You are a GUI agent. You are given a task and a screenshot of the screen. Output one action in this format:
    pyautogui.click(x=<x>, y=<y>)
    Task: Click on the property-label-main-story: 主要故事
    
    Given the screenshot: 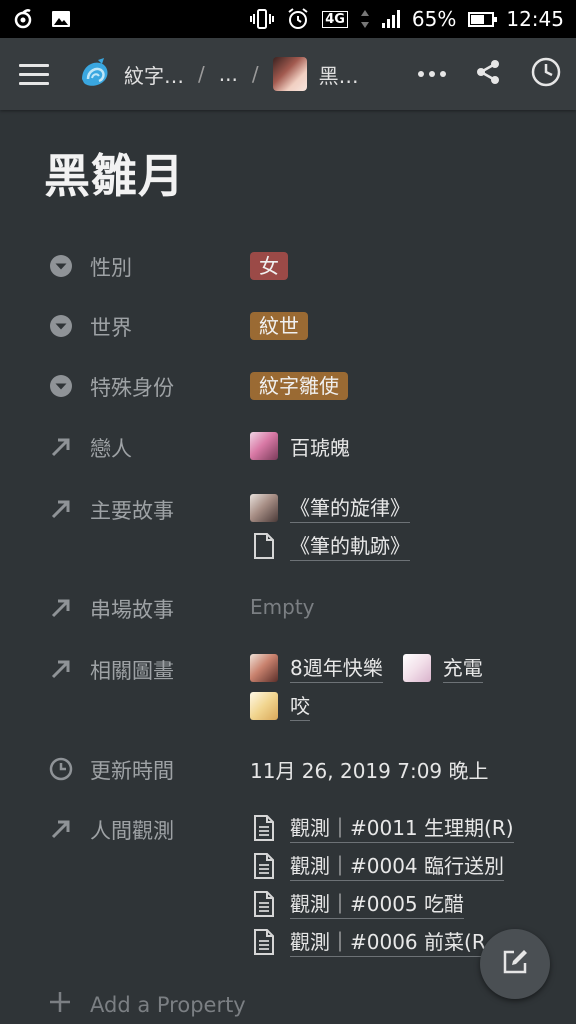 What is the action you would take?
    pyautogui.click(x=132, y=510)
    